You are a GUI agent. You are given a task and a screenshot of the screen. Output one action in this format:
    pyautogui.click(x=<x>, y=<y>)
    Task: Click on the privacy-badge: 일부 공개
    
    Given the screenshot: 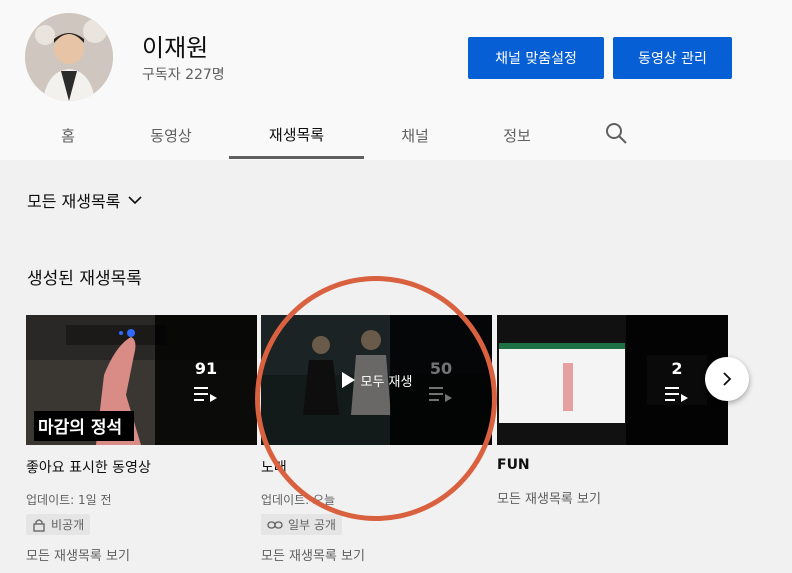 What is the action you would take?
    pyautogui.click(x=301, y=524)
    